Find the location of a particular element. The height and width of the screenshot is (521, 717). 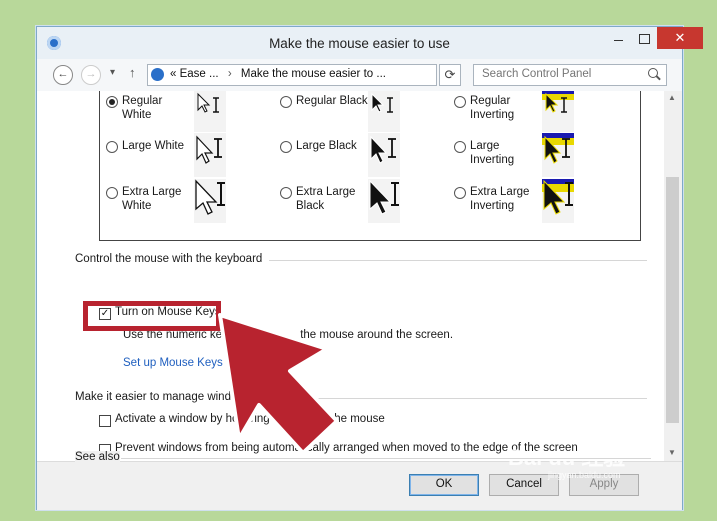

ok-button: OK is located at coordinates (444, 485).